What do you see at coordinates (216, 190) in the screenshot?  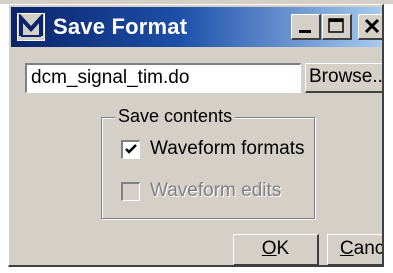 I see `waveform-edits-label: Waveform edits` at bounding box center [216, 190].